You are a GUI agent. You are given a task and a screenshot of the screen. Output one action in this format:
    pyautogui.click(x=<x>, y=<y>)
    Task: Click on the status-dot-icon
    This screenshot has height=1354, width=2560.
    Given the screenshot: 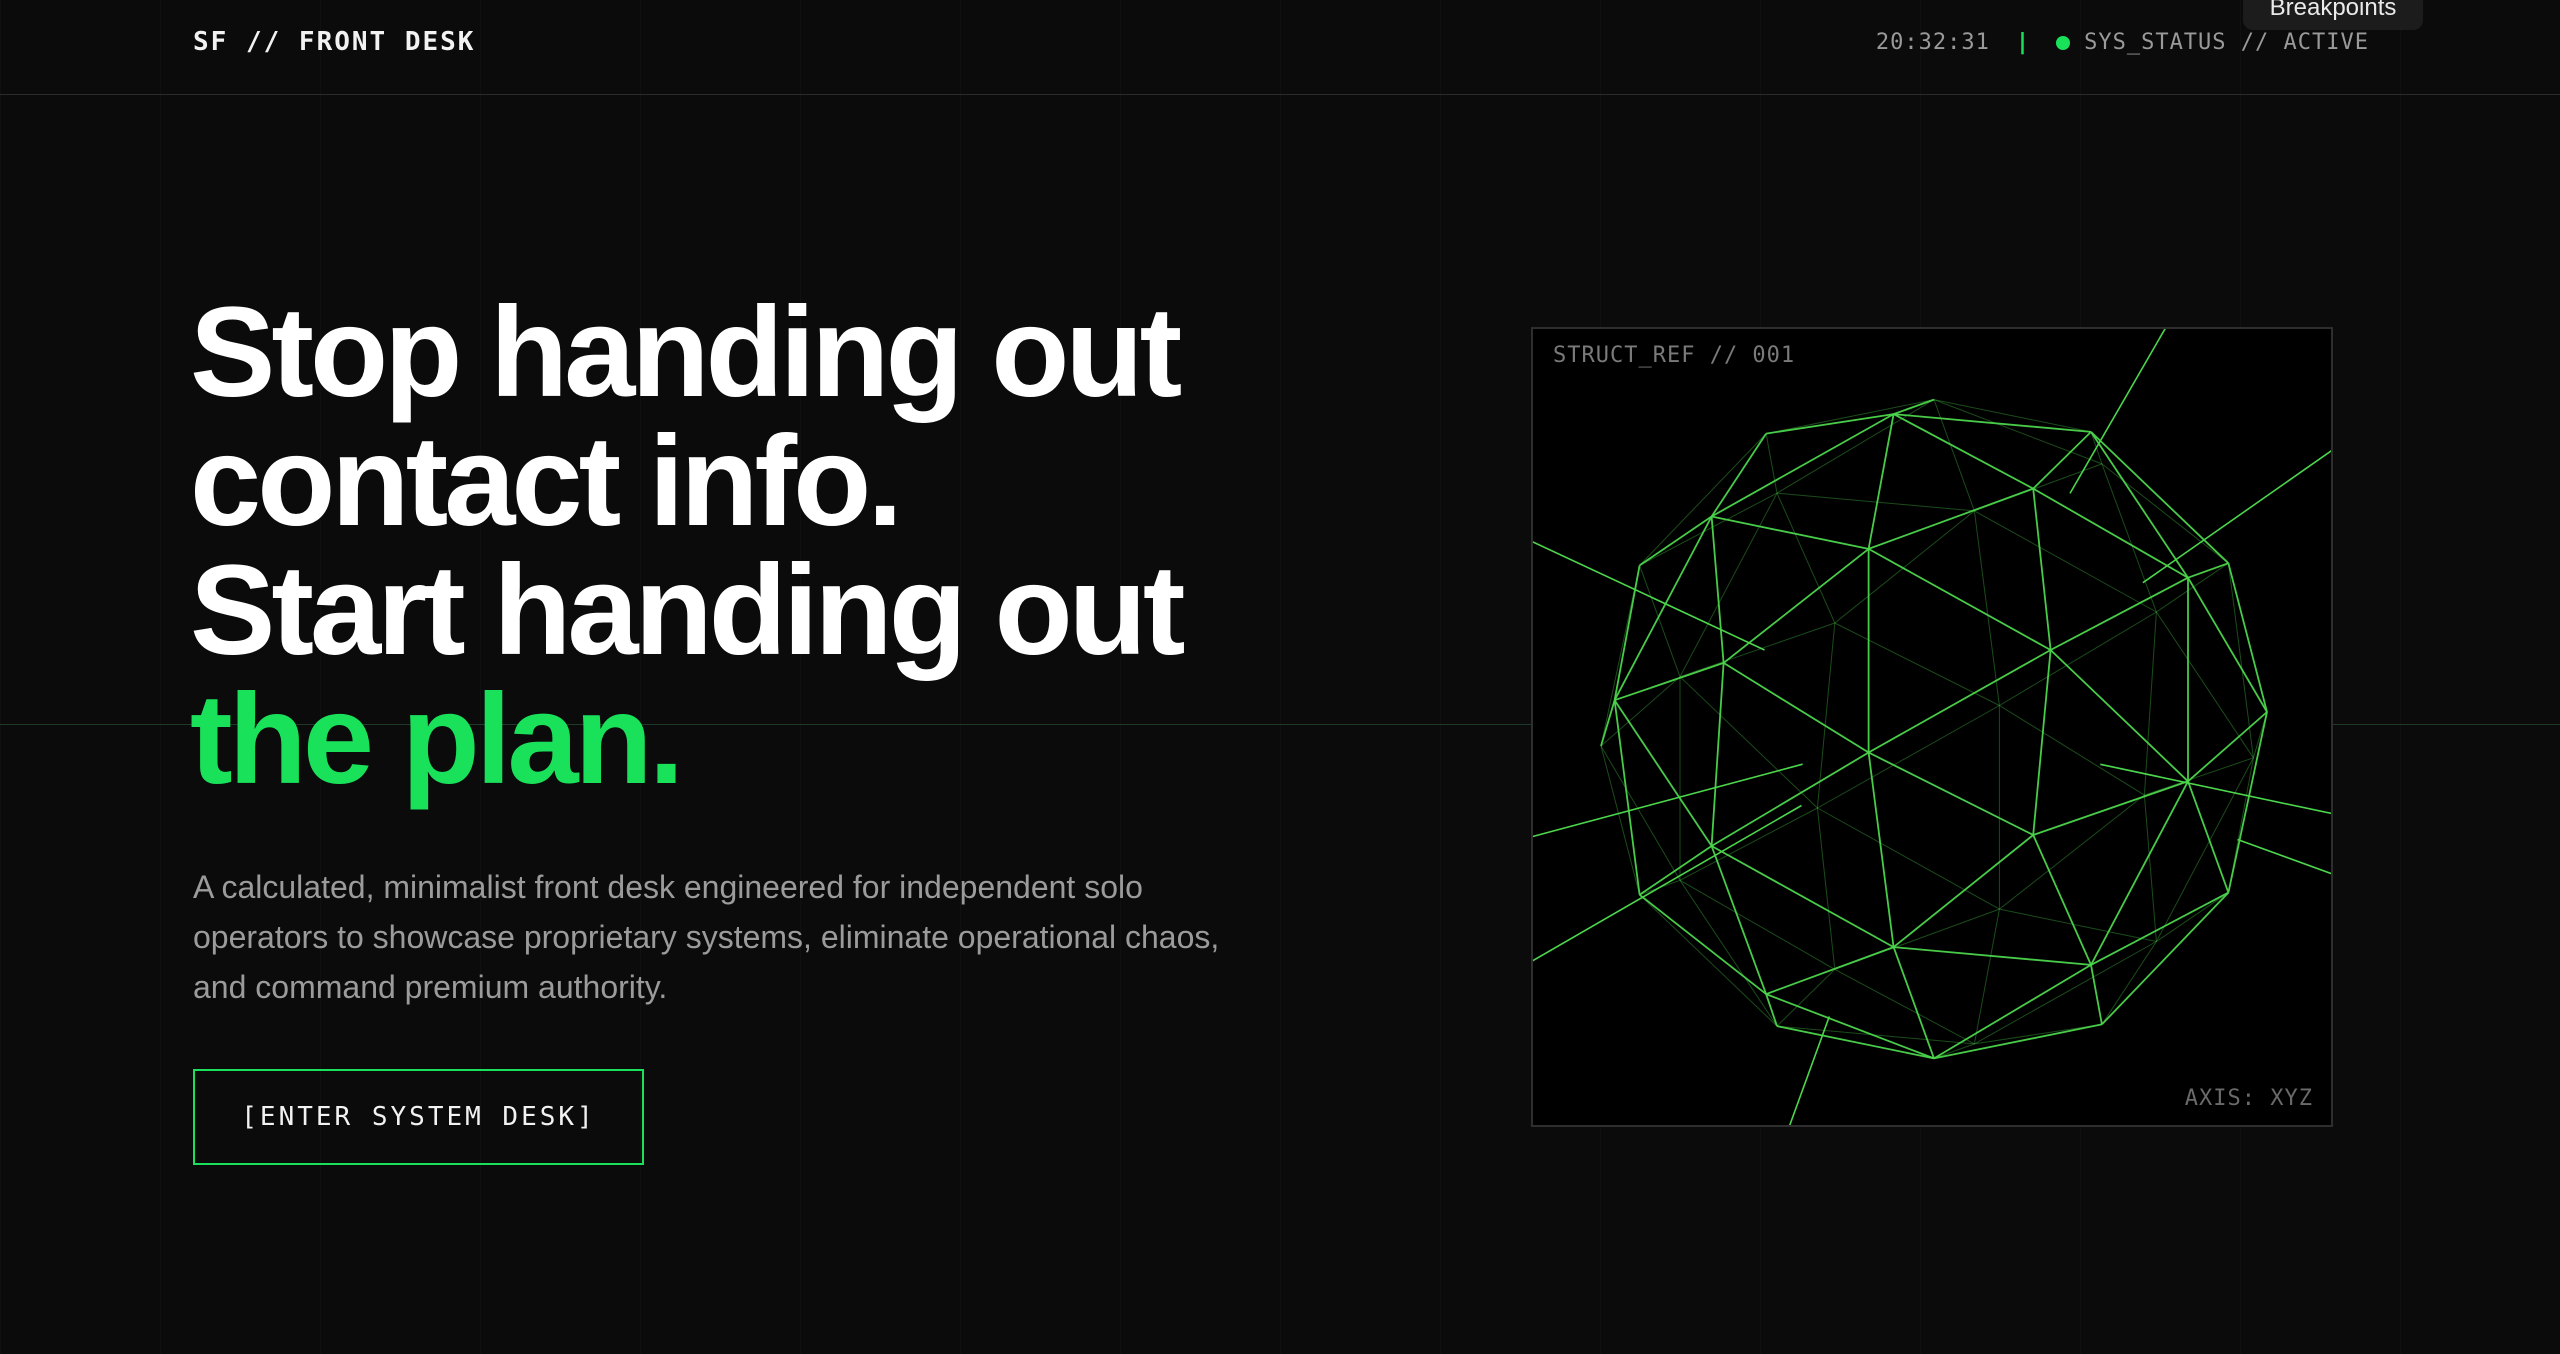 What is the action you would take?
    pyautogui.click(x=2063, y=42)
    